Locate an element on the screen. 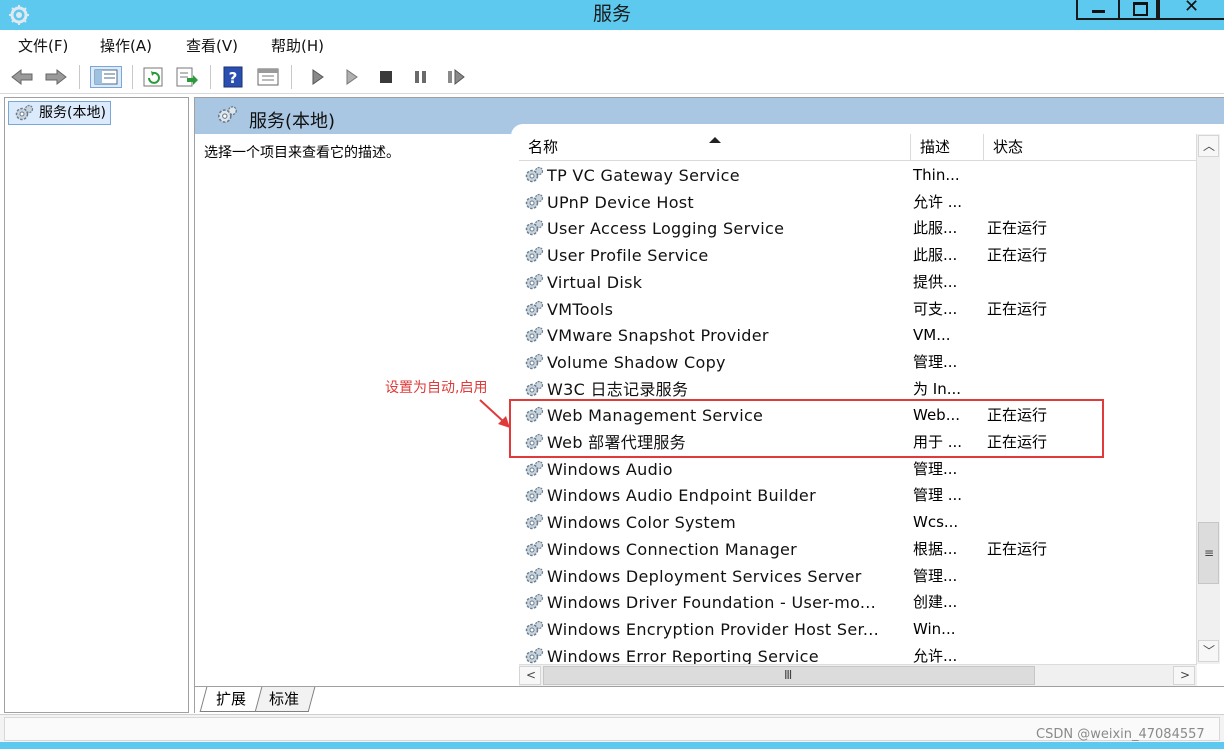  forward-arrow-icon is located at coordinates (56, 77).